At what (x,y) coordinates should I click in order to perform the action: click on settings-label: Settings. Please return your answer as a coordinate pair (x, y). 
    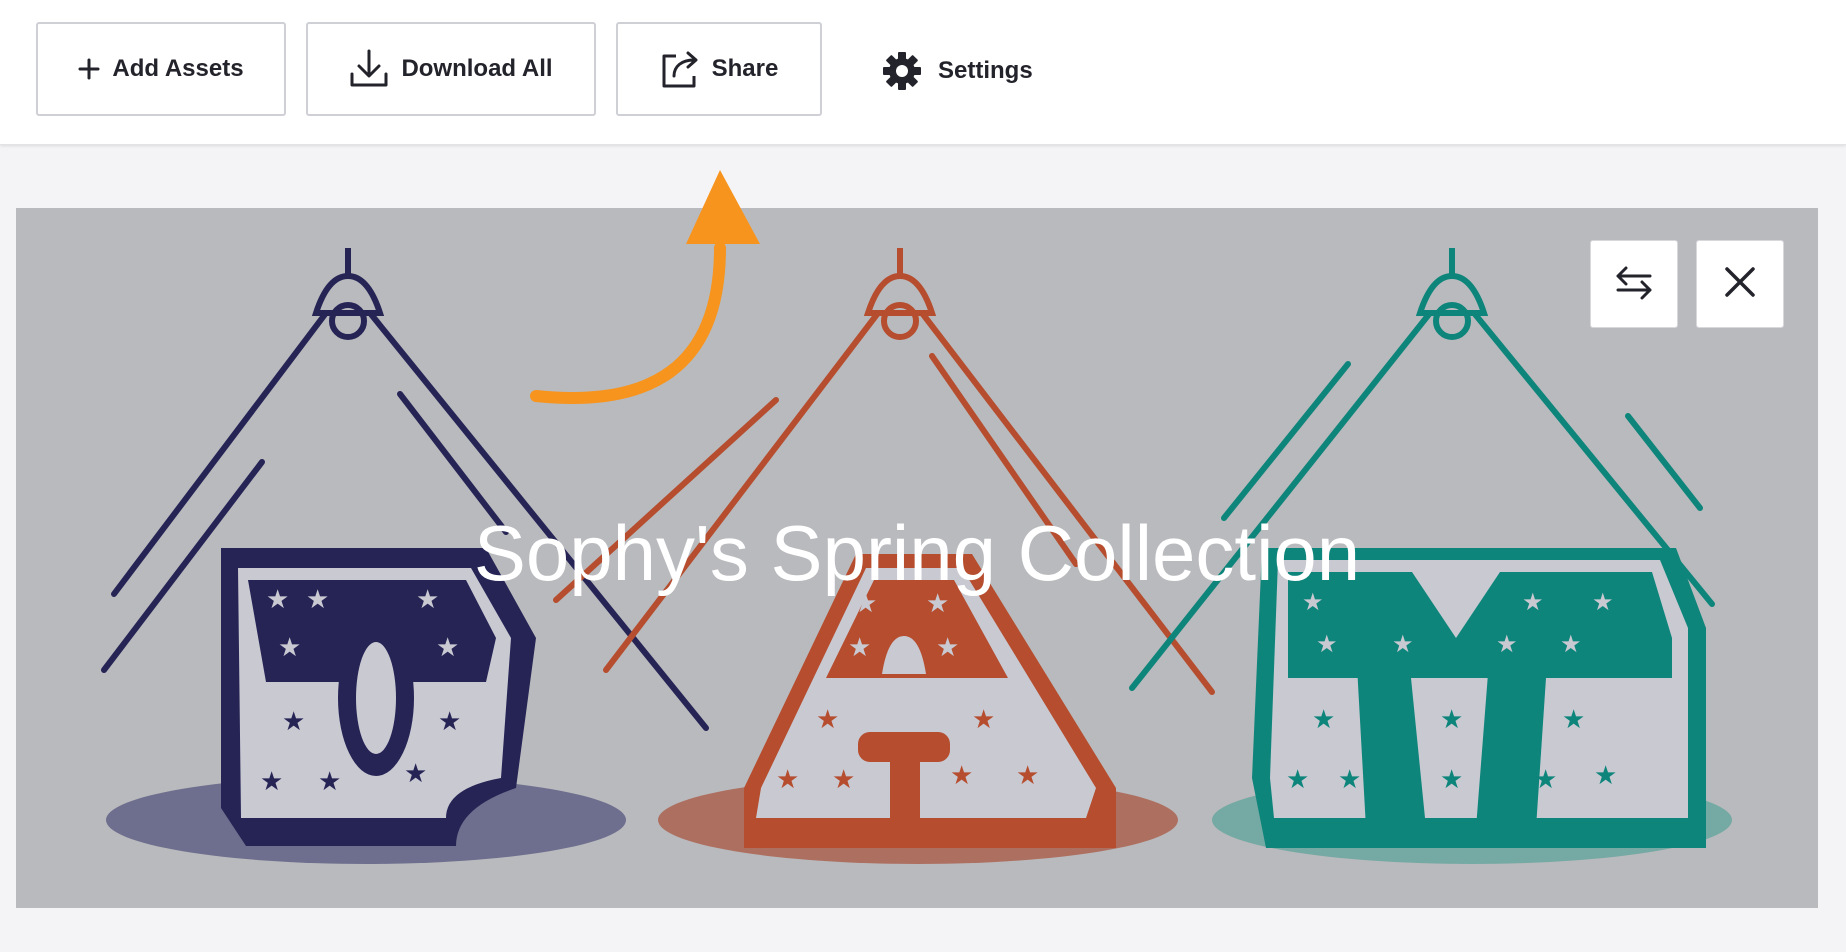
    Looking at the image, I should click on (985, 70).